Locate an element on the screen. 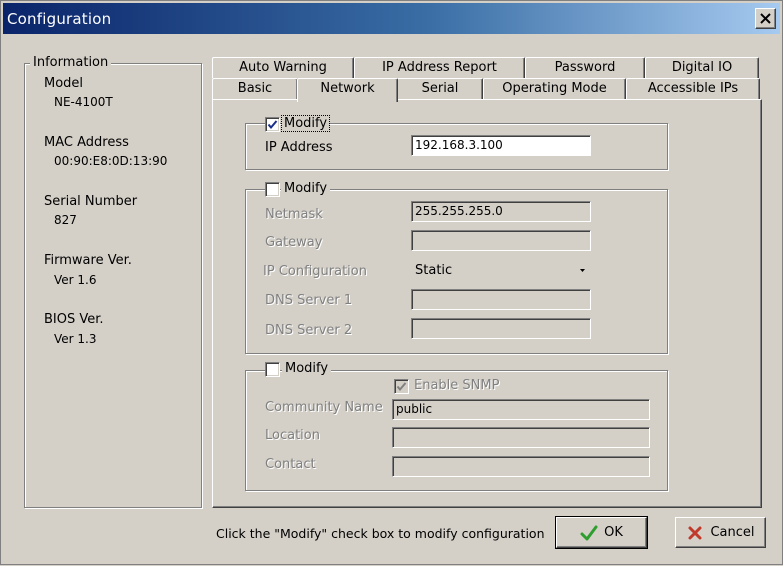 The height and width of the screenshot is (566, 783). tab-network: Network is located at coordinates (347, 90).